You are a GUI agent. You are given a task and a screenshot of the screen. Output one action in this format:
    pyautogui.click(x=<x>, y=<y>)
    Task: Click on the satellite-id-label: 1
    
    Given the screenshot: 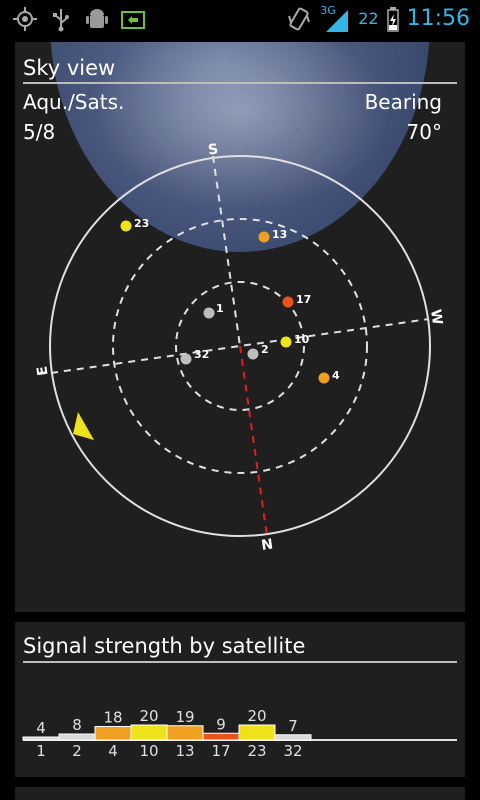 What is the action you would take?
    pyautogui.click(x=41, y=751)
    